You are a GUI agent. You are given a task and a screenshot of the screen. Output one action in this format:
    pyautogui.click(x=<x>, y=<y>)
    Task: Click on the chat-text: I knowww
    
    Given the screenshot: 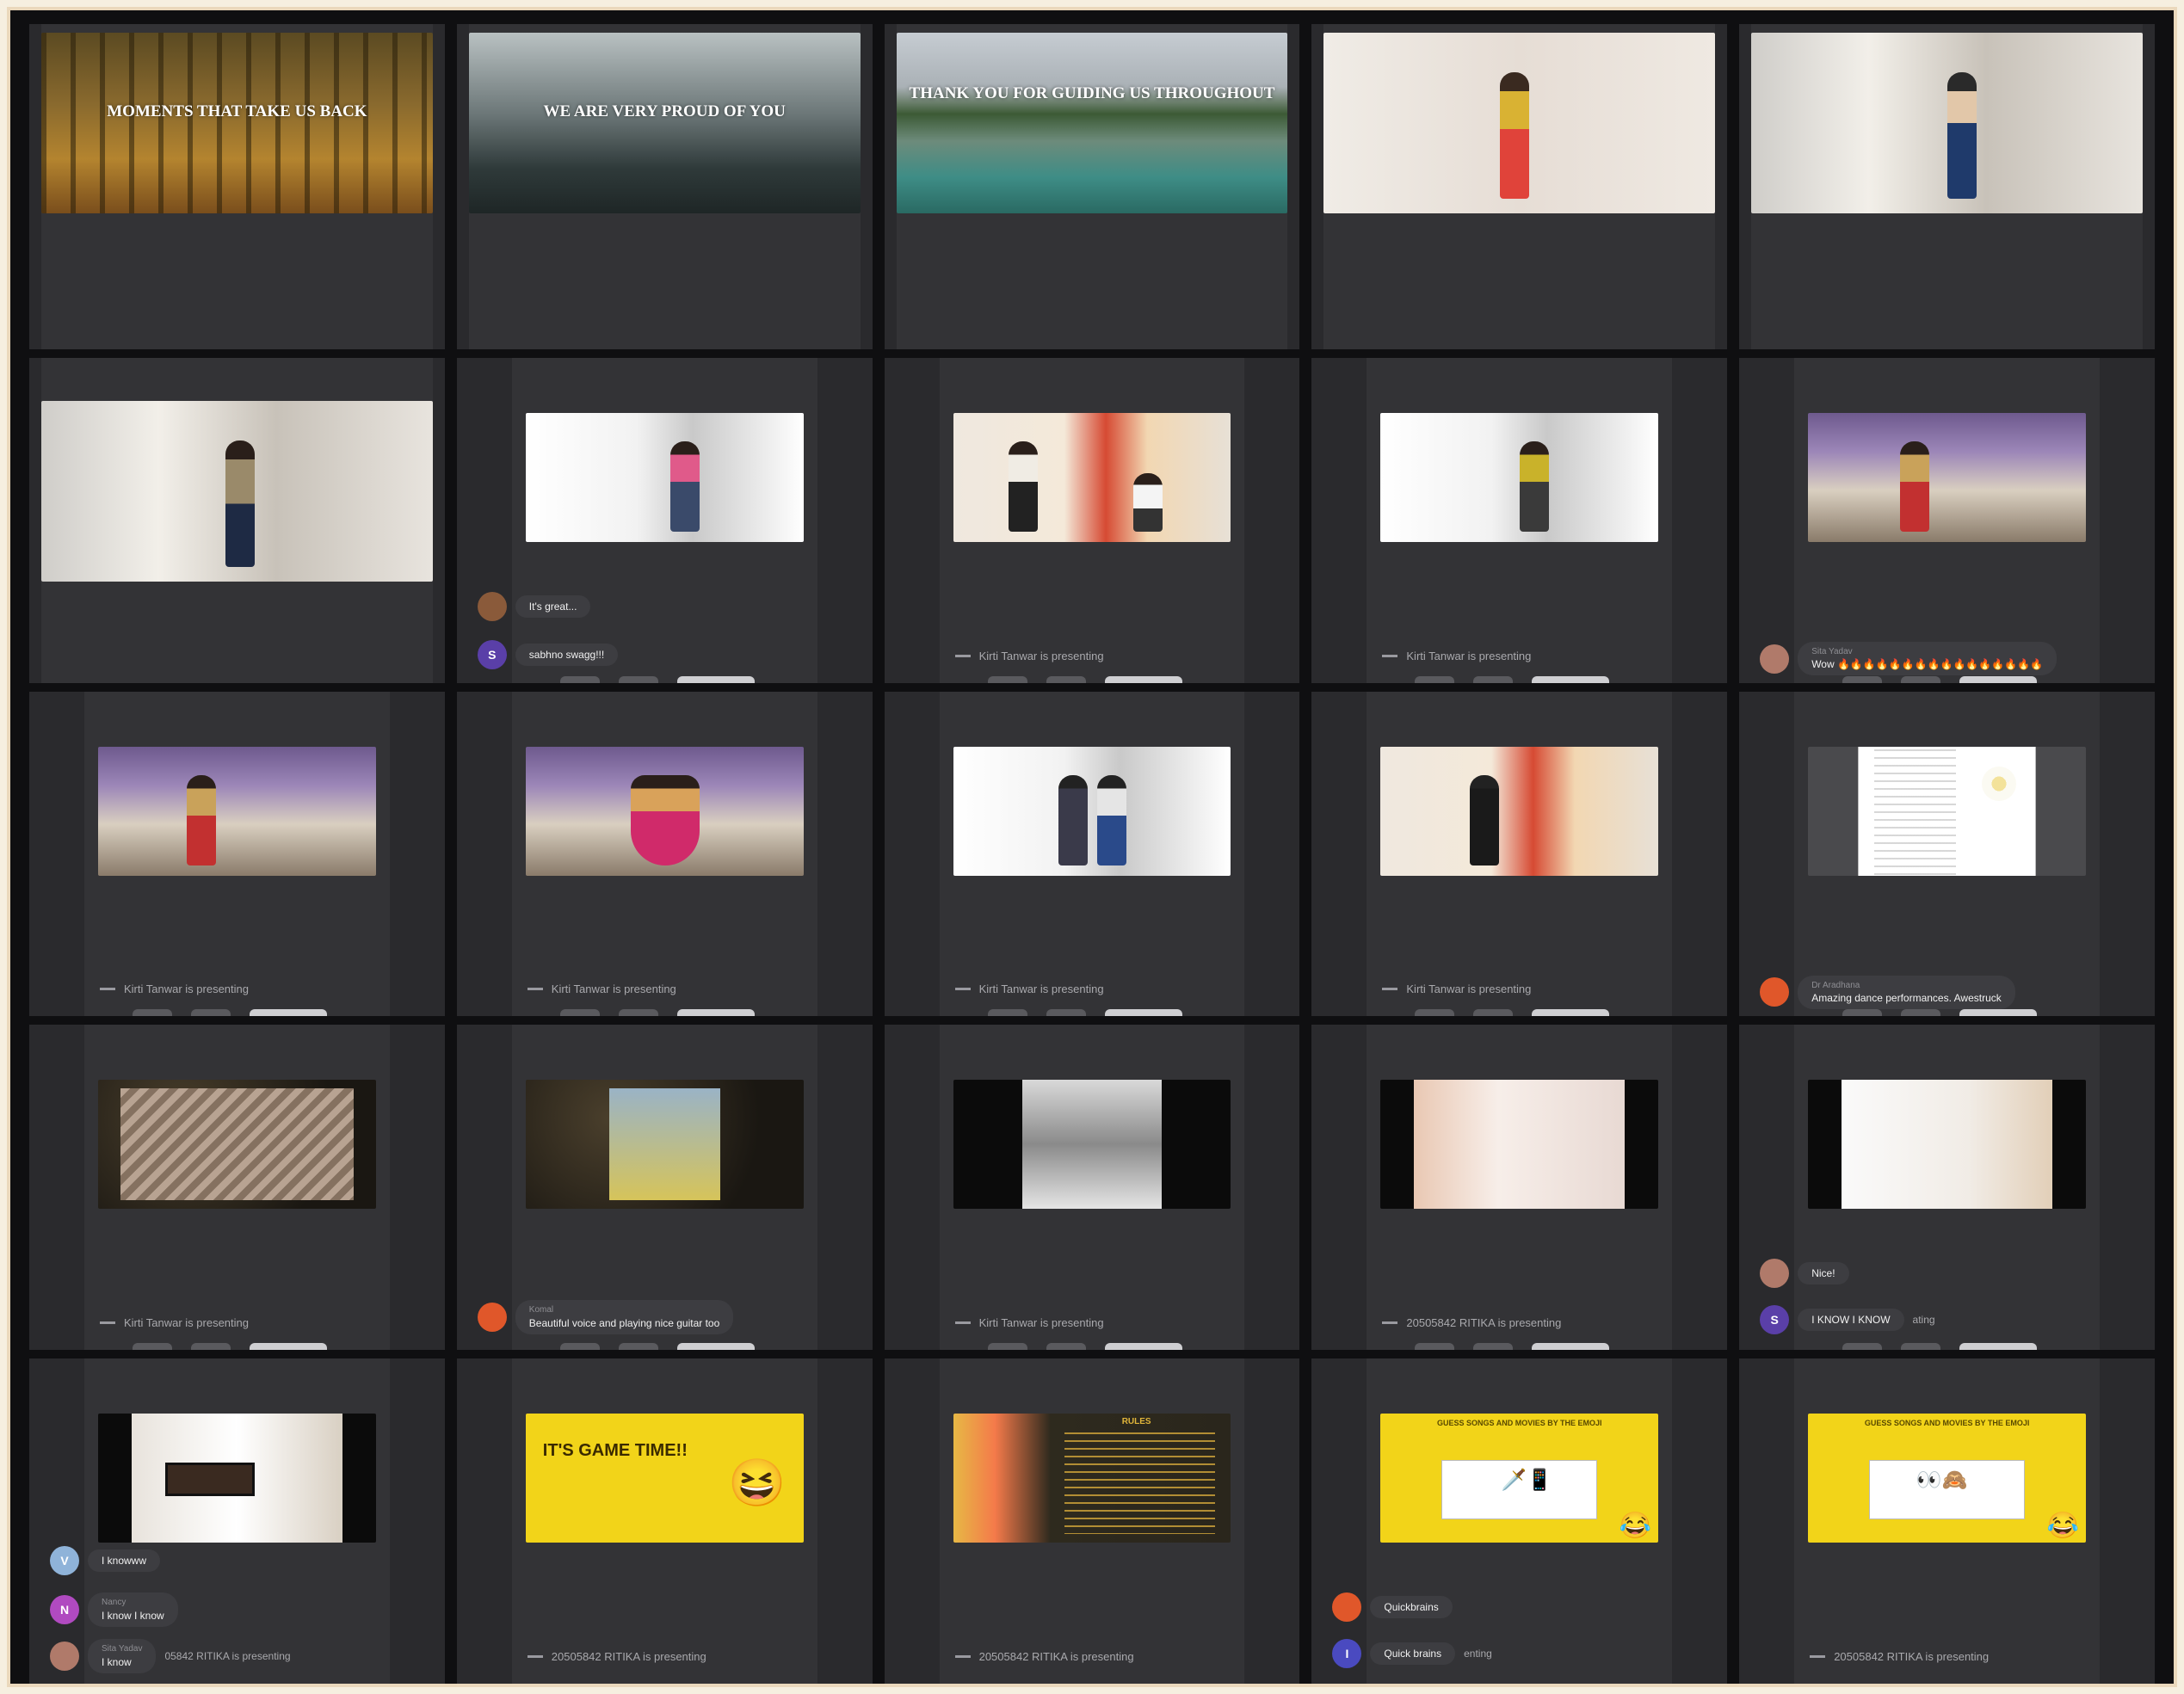 What is the action you would take?
    pyautogui.click(x=125, y=1562)
    